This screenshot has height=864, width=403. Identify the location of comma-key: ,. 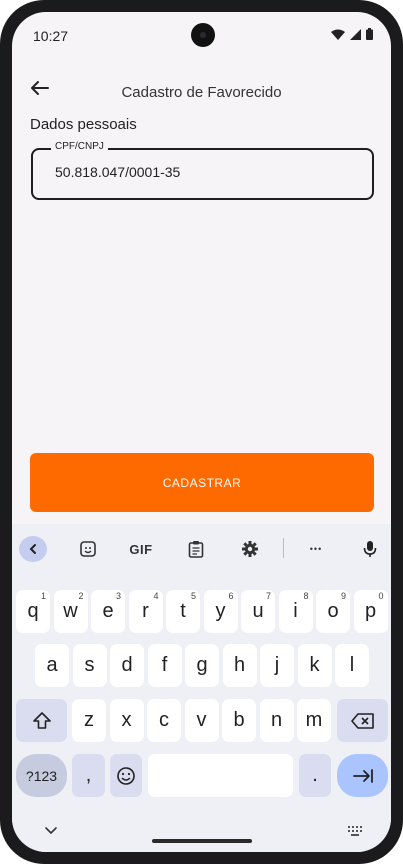
(88, 775).